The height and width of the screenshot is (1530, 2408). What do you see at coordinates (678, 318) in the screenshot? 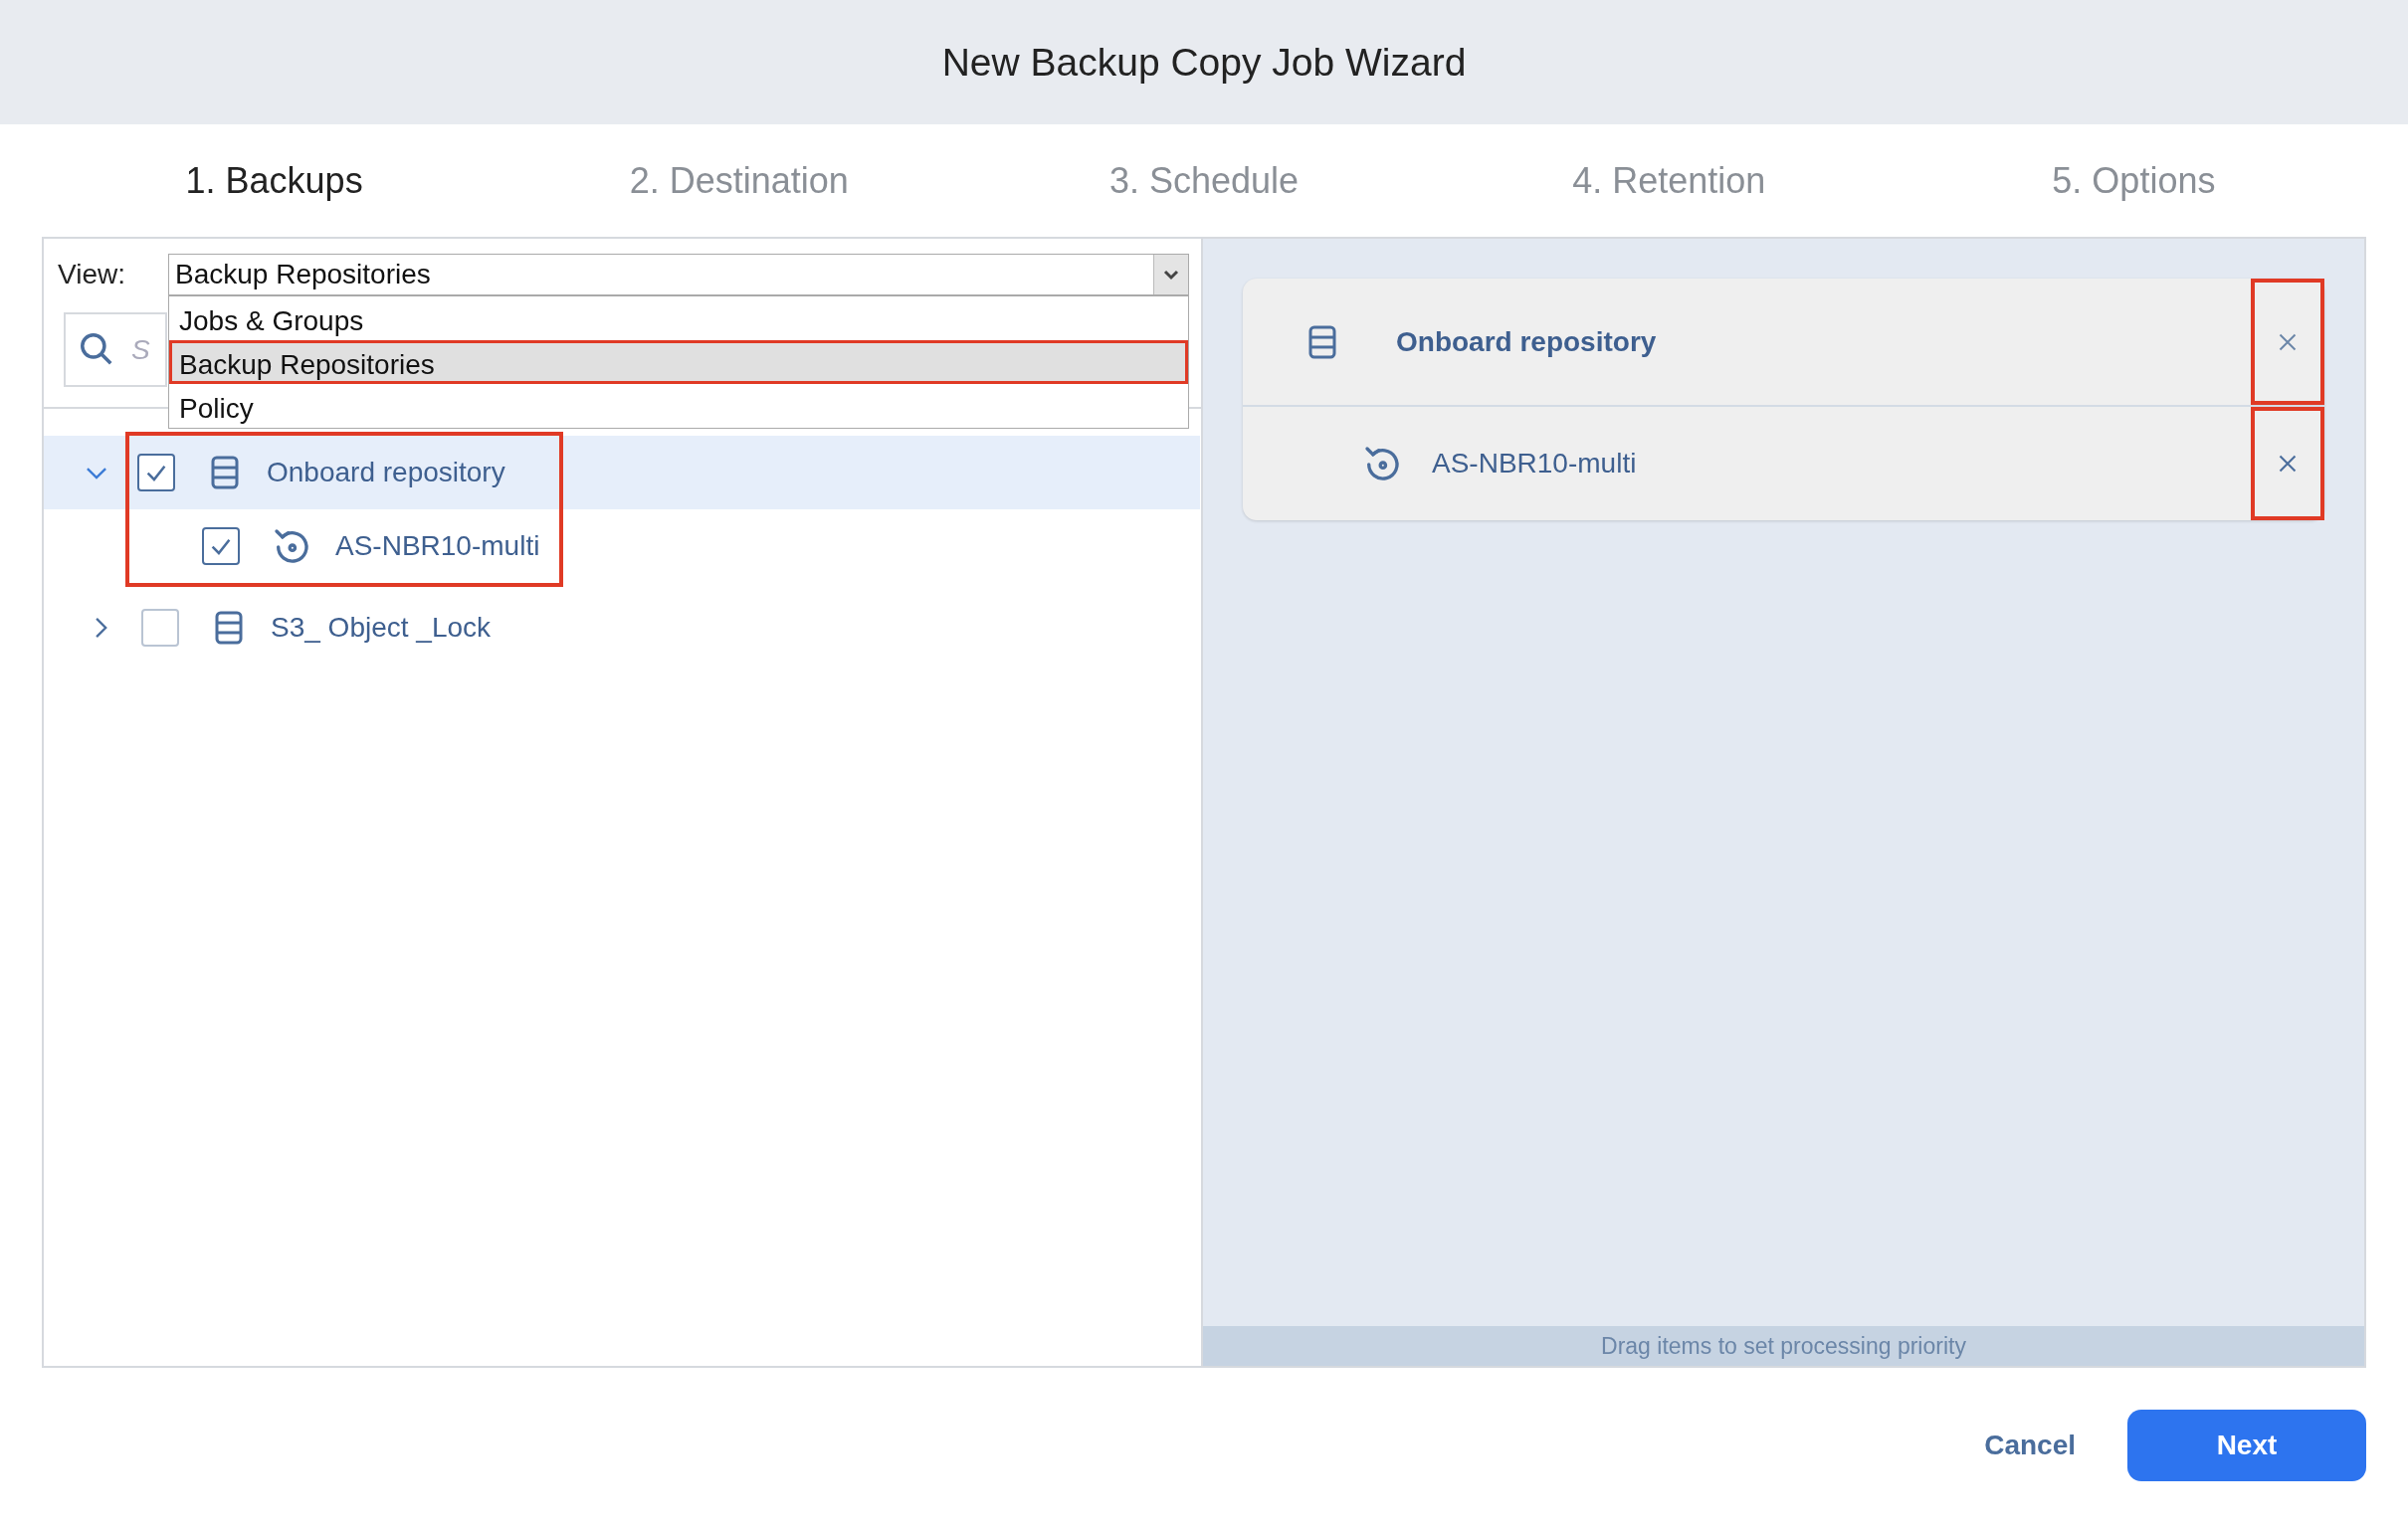
I see `dropdown-option: Jobs & Groups` at bounding box center [678, 318].